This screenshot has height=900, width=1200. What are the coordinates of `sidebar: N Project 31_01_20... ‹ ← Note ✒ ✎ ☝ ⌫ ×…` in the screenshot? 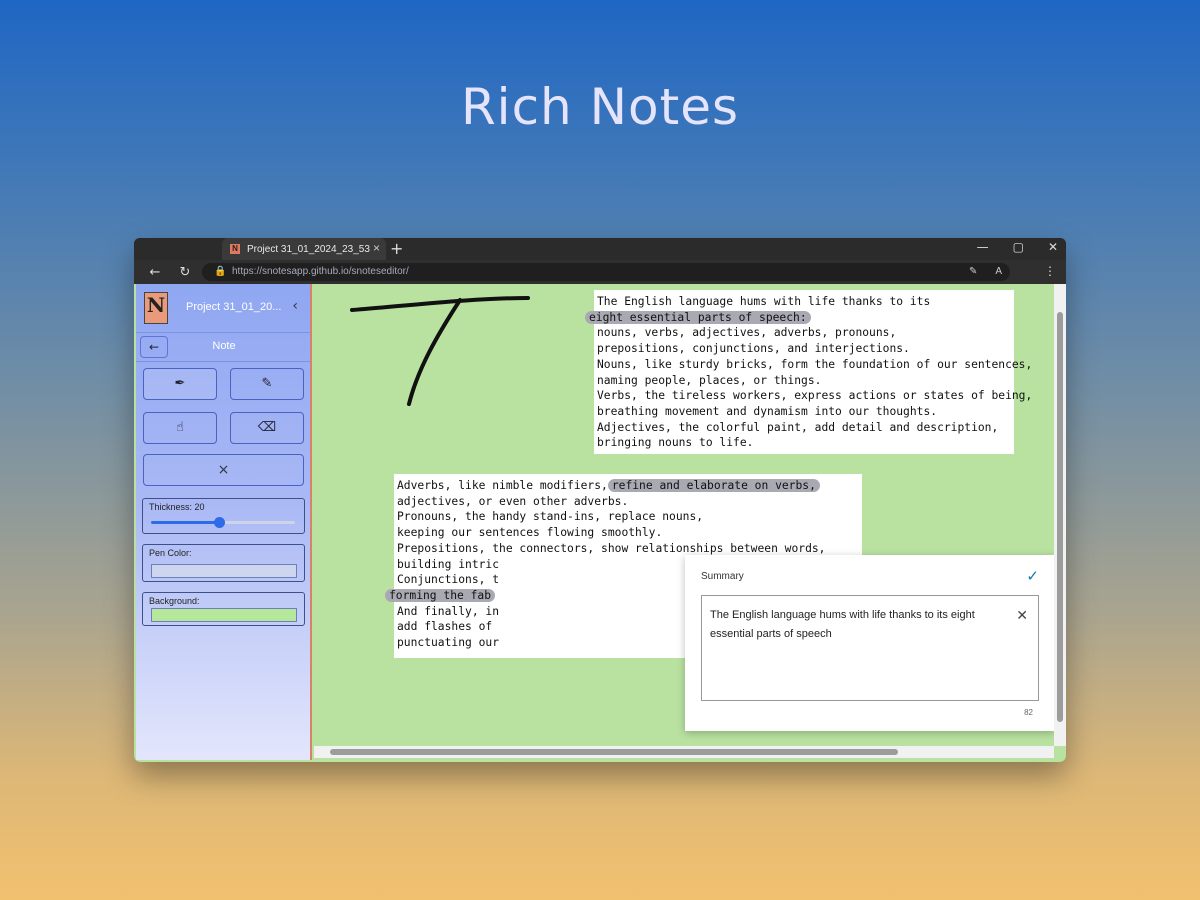 It's located at (224, 522).